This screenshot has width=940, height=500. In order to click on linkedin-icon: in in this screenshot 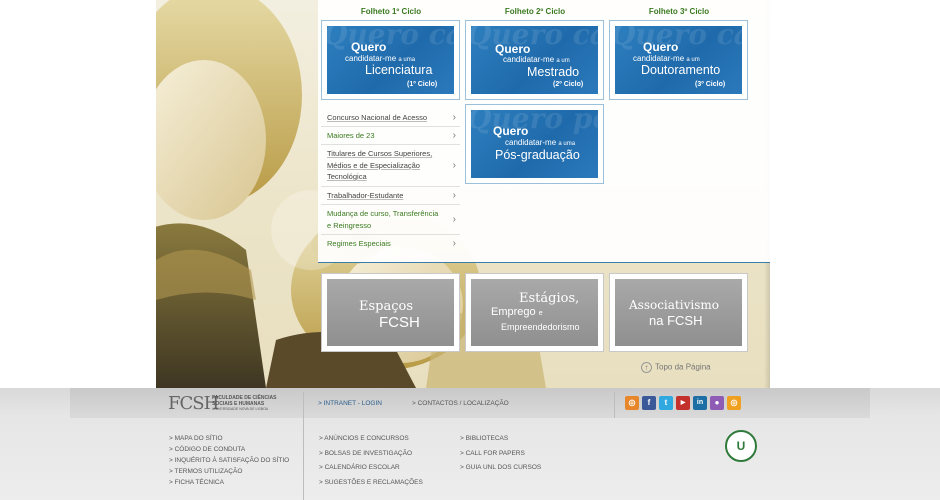, I will do `click(700, 403)`.